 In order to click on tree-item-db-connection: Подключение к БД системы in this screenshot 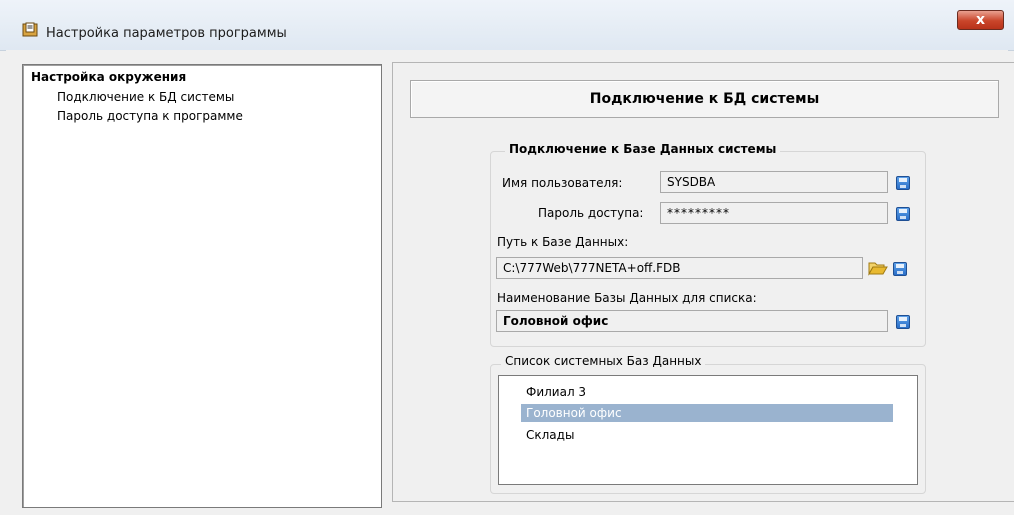, I will do `click(145, 97)`.